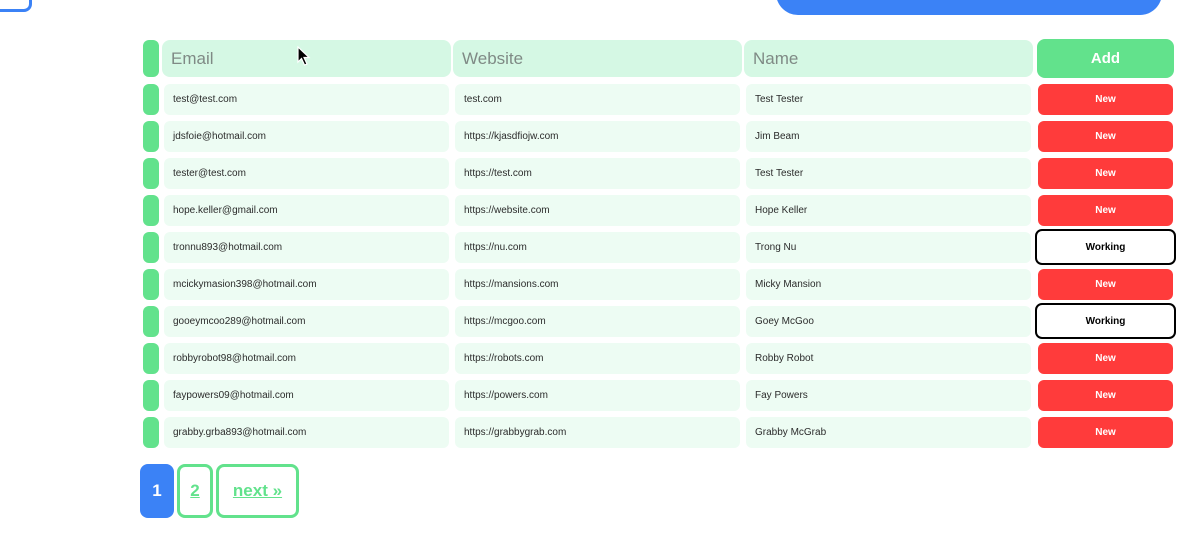  What do you see at coordinates (306, 136) in the screenshot?
I see `email-cell: jdsfoie@hotmail.com` at bounding box center [306, 136].